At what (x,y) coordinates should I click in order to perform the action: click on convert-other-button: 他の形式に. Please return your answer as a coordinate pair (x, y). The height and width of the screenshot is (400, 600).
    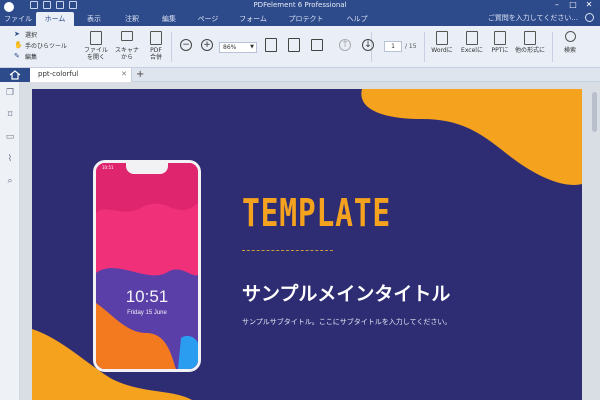
    Looking at the image, I should click on (530, 42).